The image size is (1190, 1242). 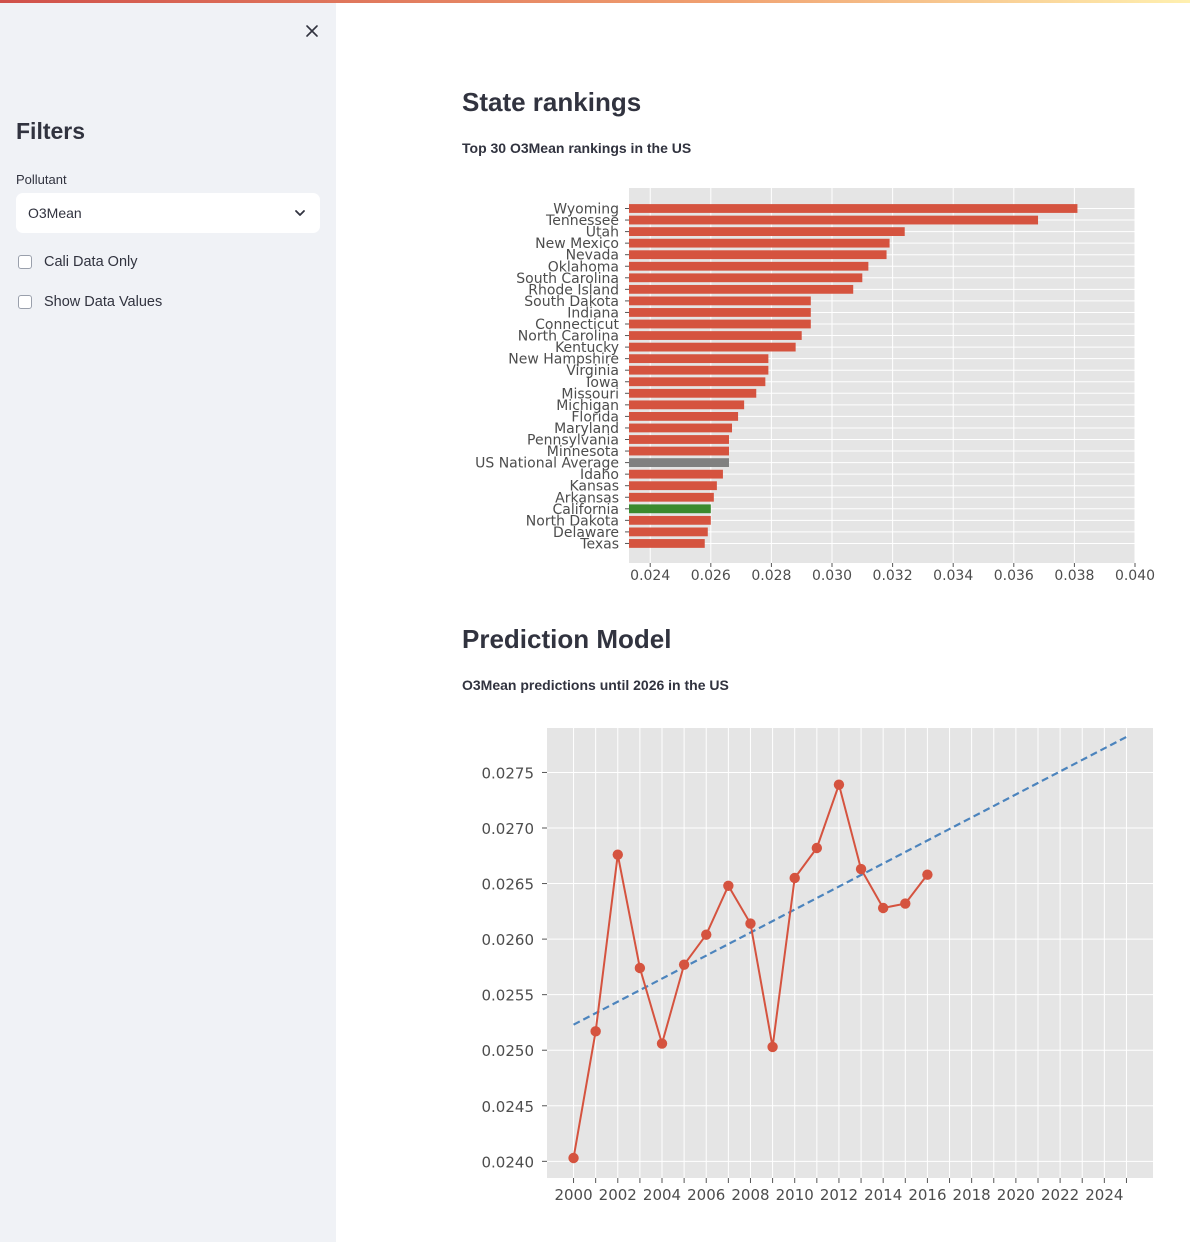 I want to click on x-tick-label: 2020, so click(x=1016, y=1195).